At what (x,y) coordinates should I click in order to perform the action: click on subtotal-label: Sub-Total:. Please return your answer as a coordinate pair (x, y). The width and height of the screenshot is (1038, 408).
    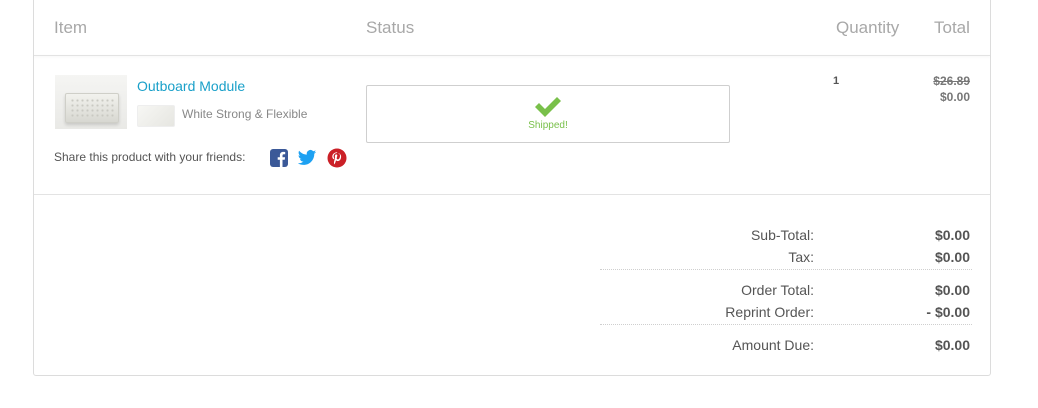
    Looking at the image, I should click on (782, 235).